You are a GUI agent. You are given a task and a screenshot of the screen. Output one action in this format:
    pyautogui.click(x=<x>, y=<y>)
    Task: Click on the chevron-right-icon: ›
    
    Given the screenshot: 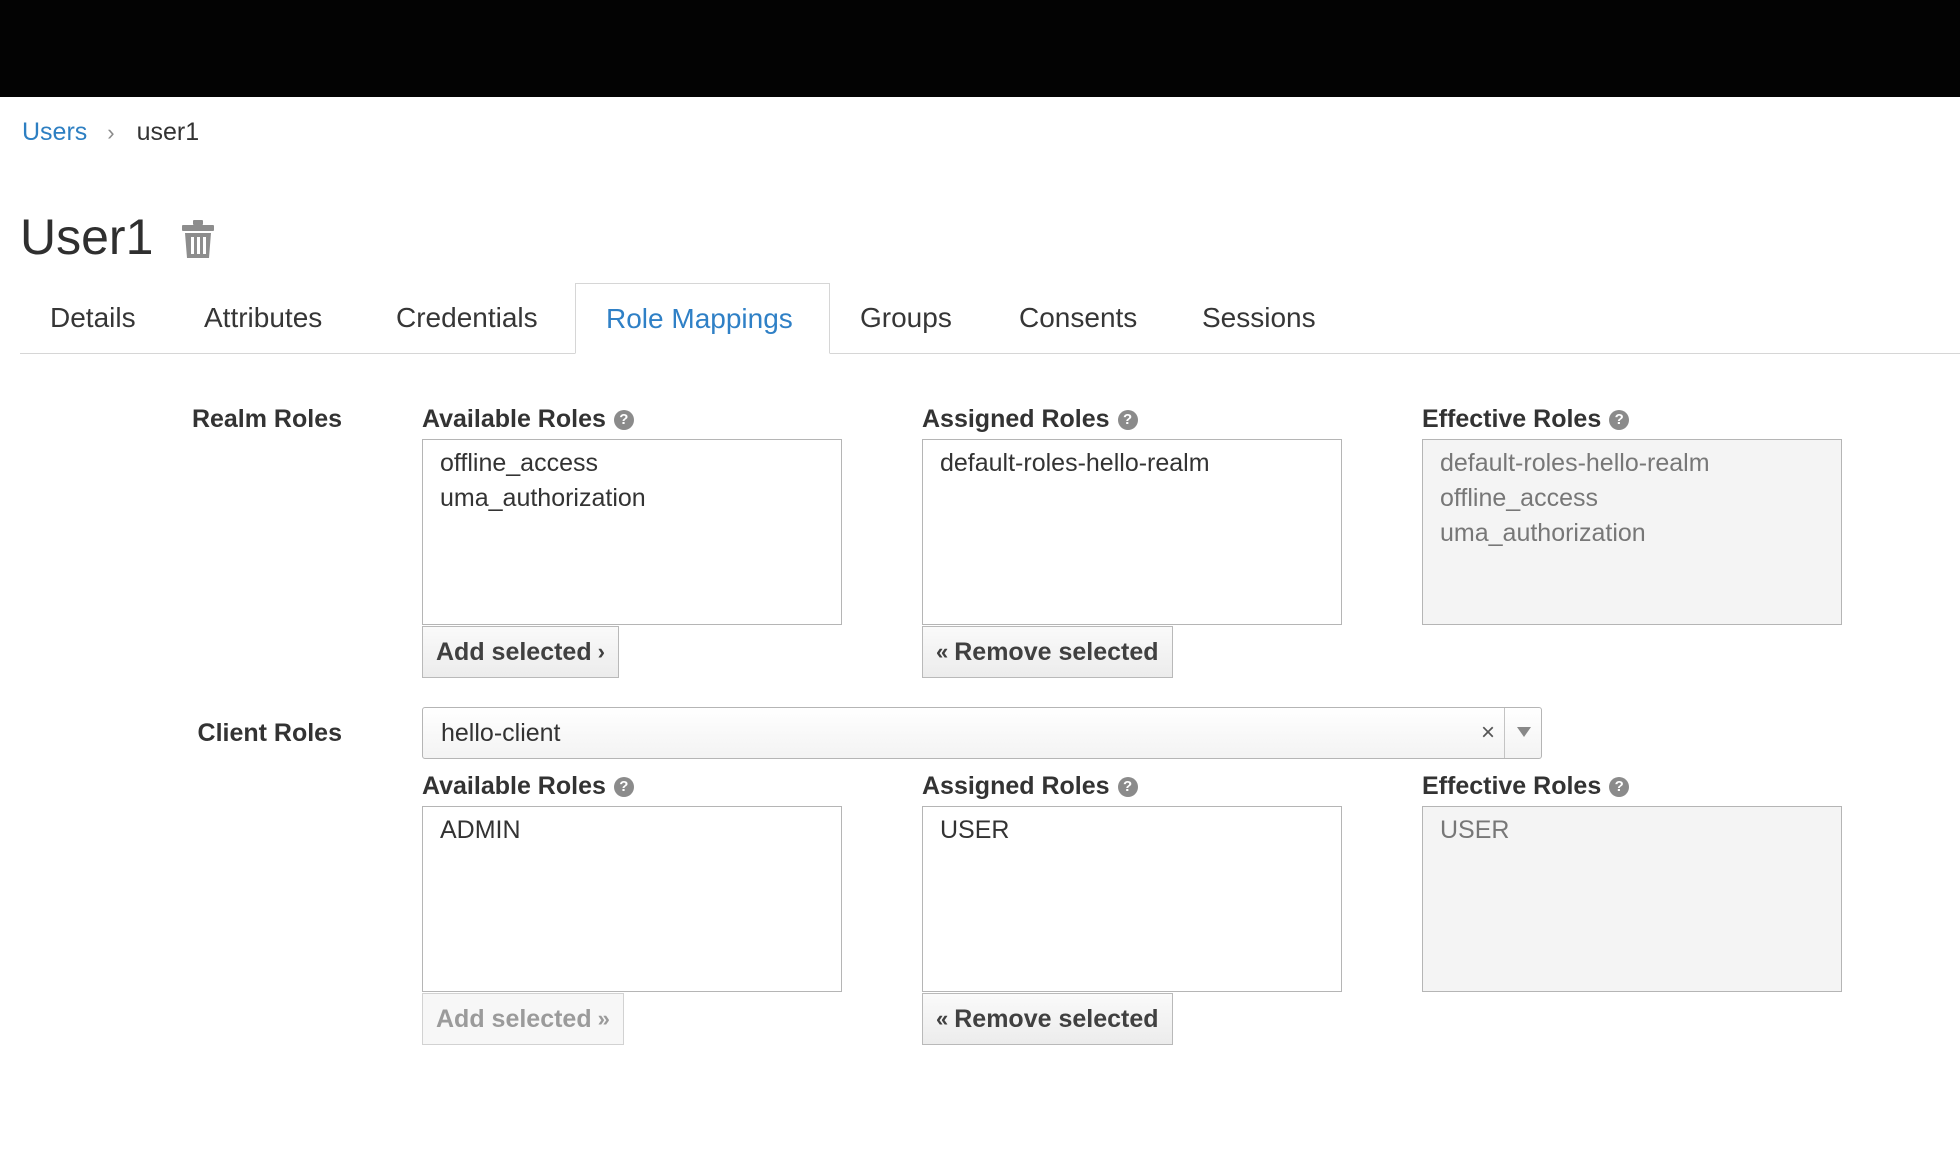 What is the action you would take?
    pyautogui.click(x=601, y=651)
    